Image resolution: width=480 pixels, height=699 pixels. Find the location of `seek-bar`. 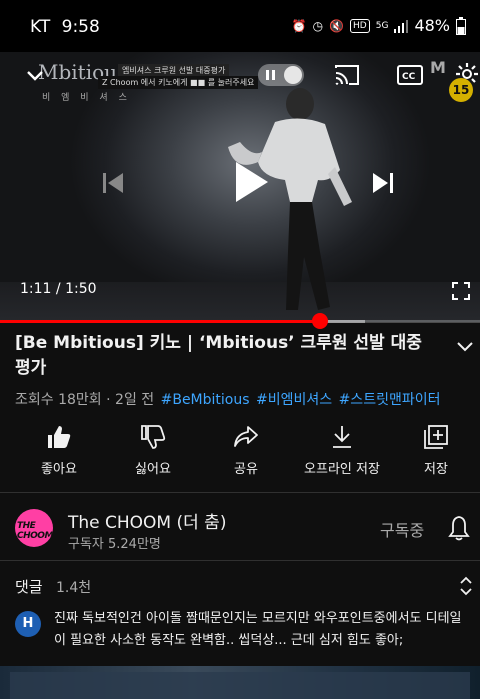

seek-bar is located at coordinates (240, 321).